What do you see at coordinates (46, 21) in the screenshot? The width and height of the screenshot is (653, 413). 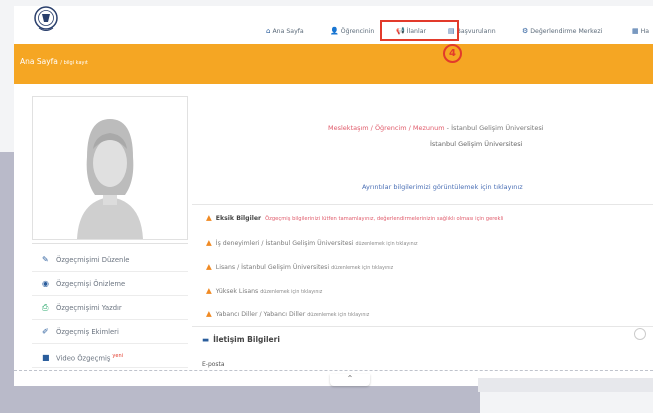 I see `university-logo-icon` at bounding box center [46, 21].